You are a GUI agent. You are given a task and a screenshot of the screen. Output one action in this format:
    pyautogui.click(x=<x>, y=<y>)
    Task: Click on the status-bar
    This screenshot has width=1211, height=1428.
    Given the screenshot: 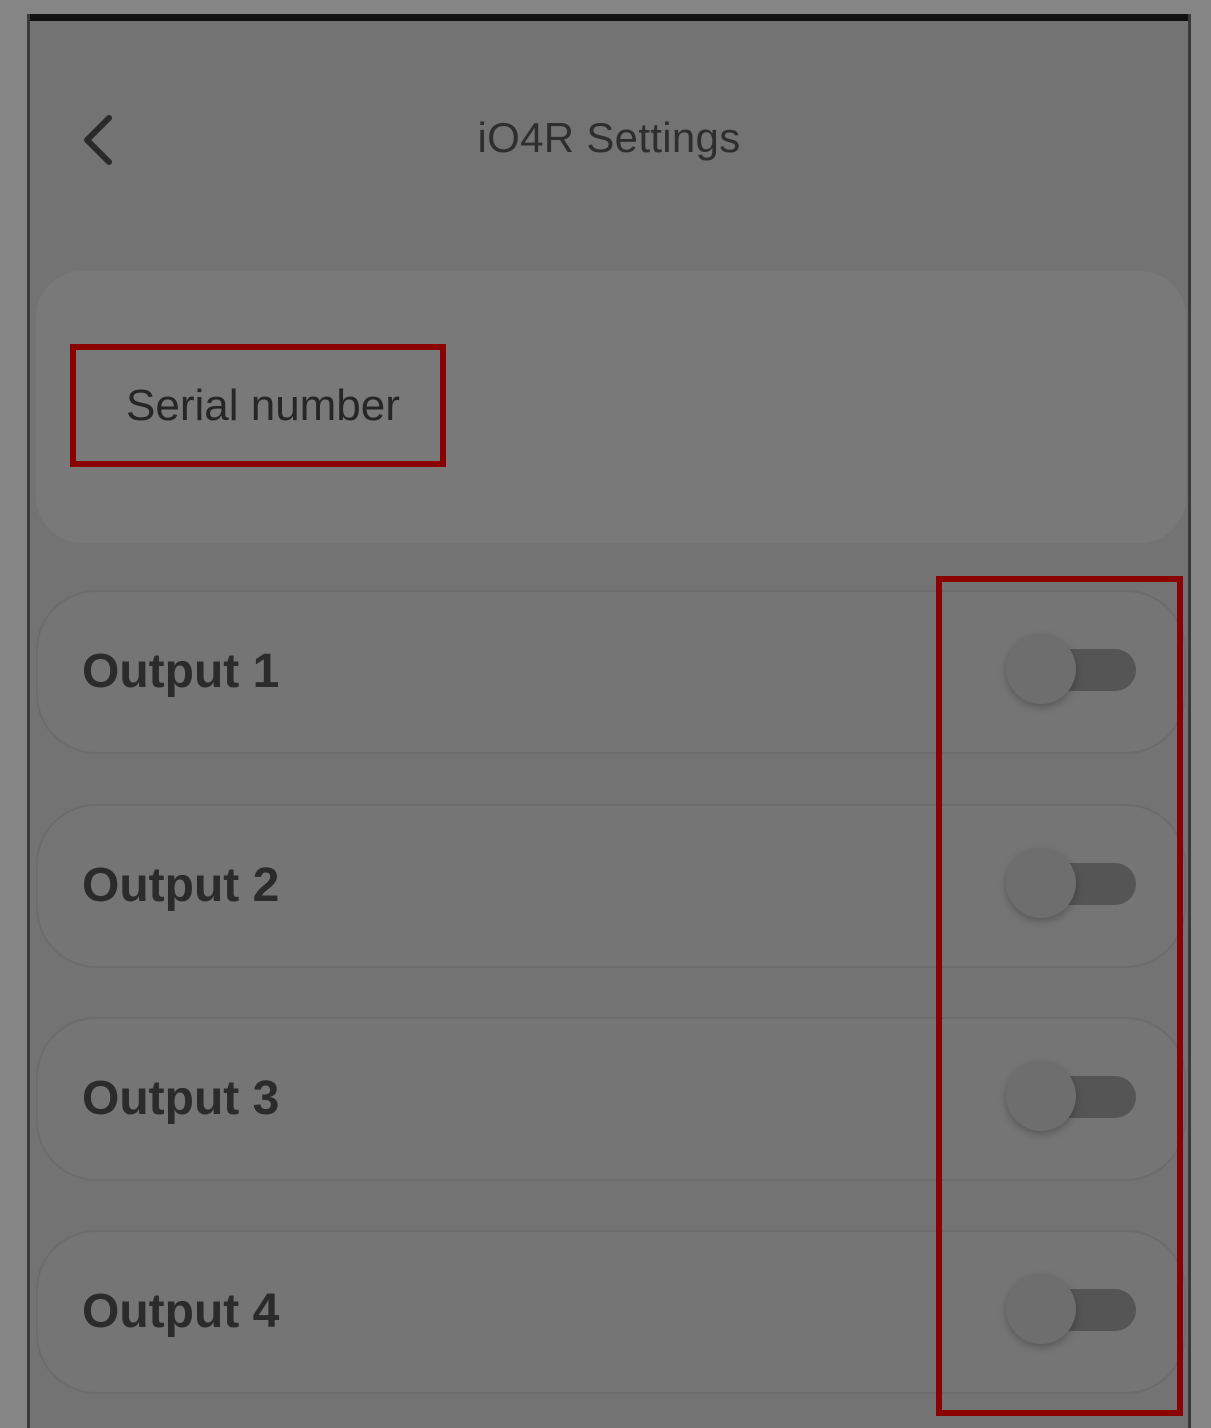 What is the action you would take?
    pyautogui.click(x=609, y=17)
    